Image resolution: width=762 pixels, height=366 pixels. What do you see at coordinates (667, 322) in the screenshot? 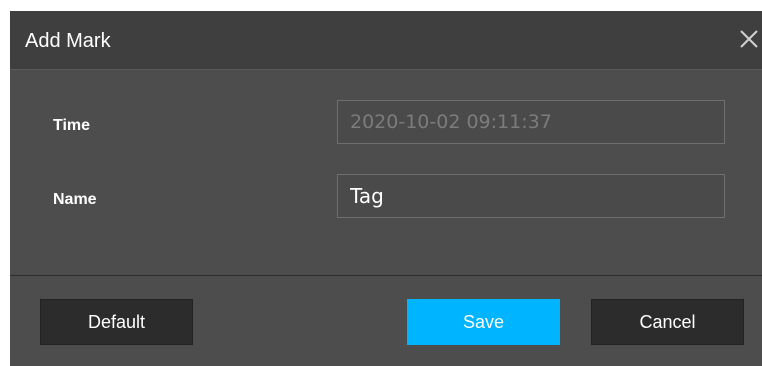
I see `cancel-button: Cancel` at bounding box center [667, 322].